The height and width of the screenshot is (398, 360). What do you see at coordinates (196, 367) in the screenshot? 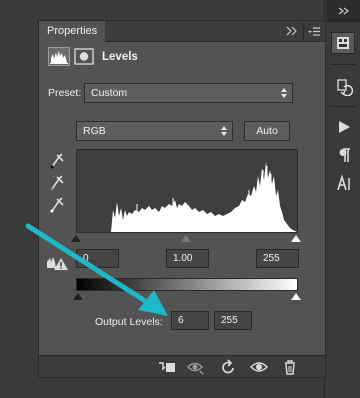
I see `eye-previous-icon` at bounding box center [196, 367].